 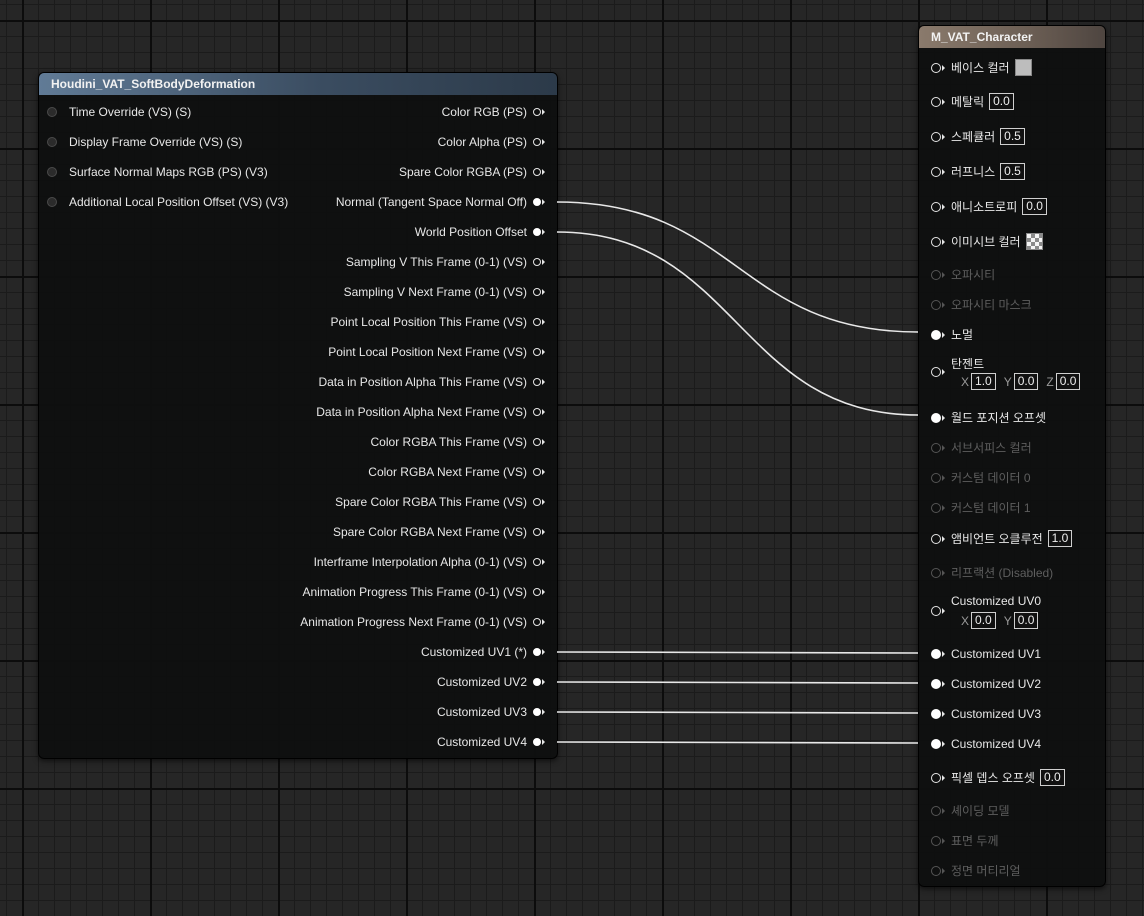 I want to click on pin-customized-uv4: Customized UV4, so click(x=986, y=744).